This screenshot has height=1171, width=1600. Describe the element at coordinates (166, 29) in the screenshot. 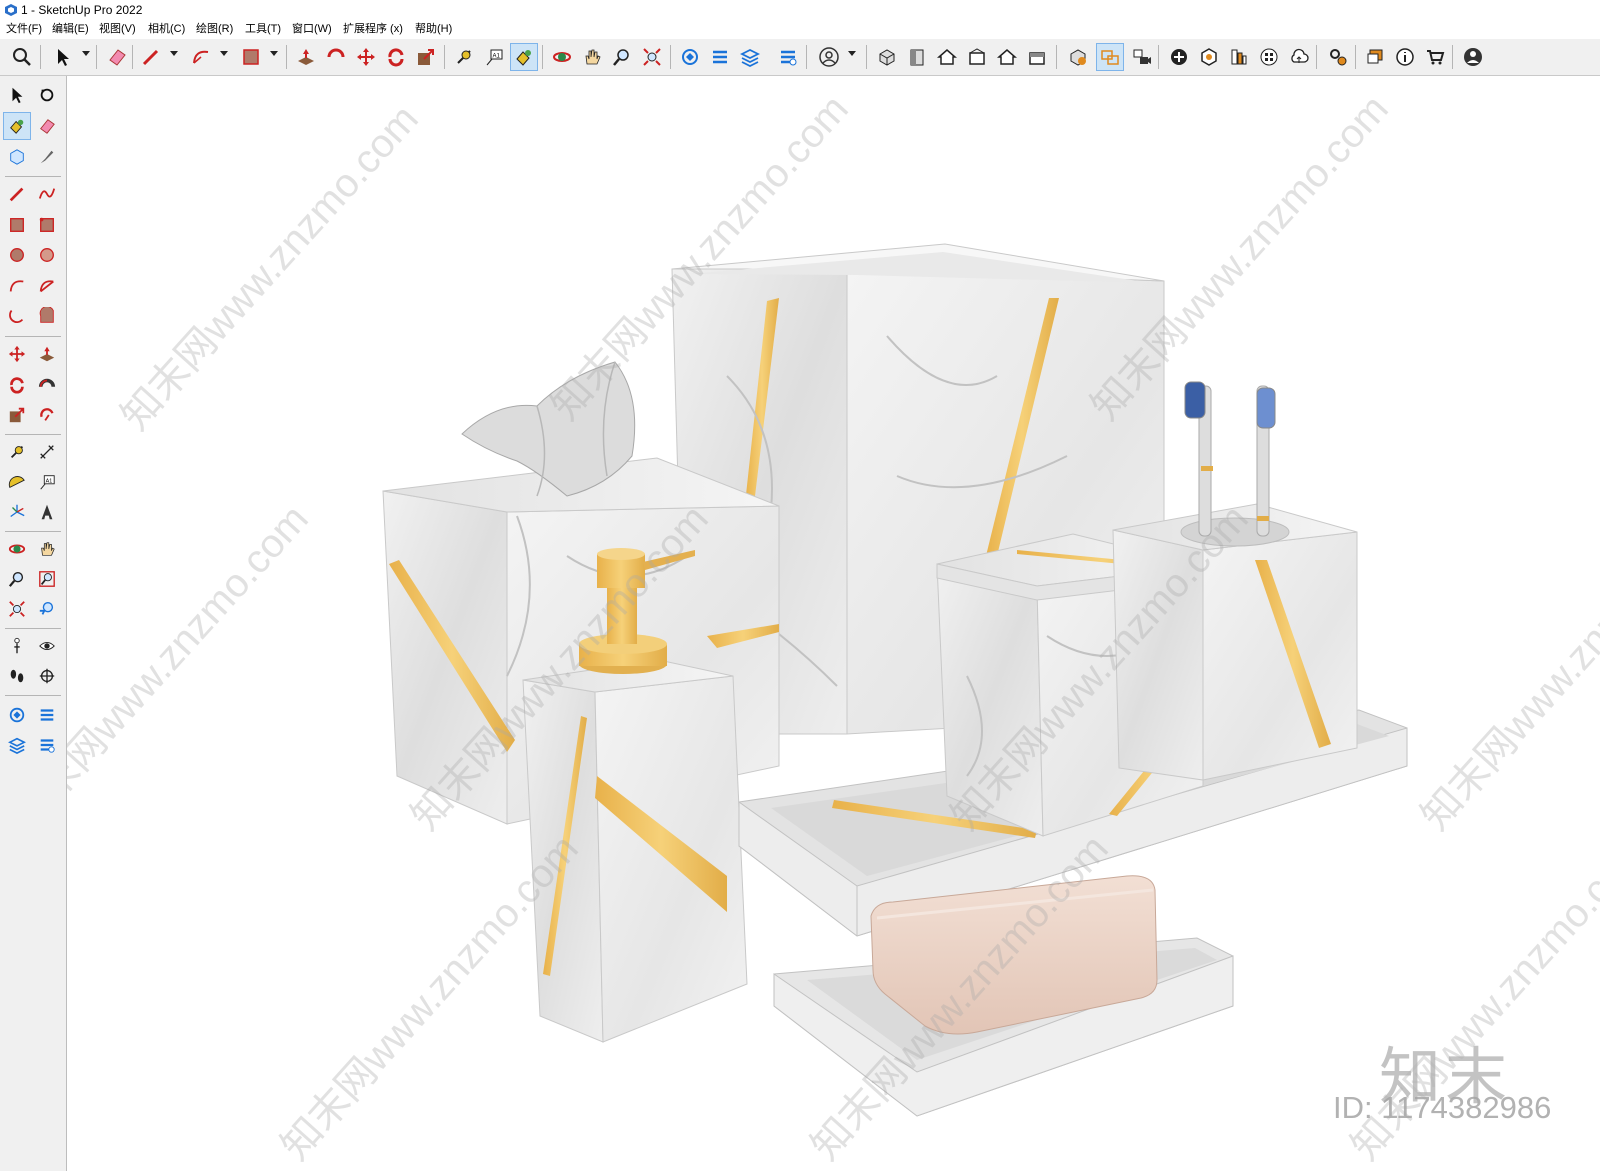

I see `menu-camera: 相机(C)` at that location.